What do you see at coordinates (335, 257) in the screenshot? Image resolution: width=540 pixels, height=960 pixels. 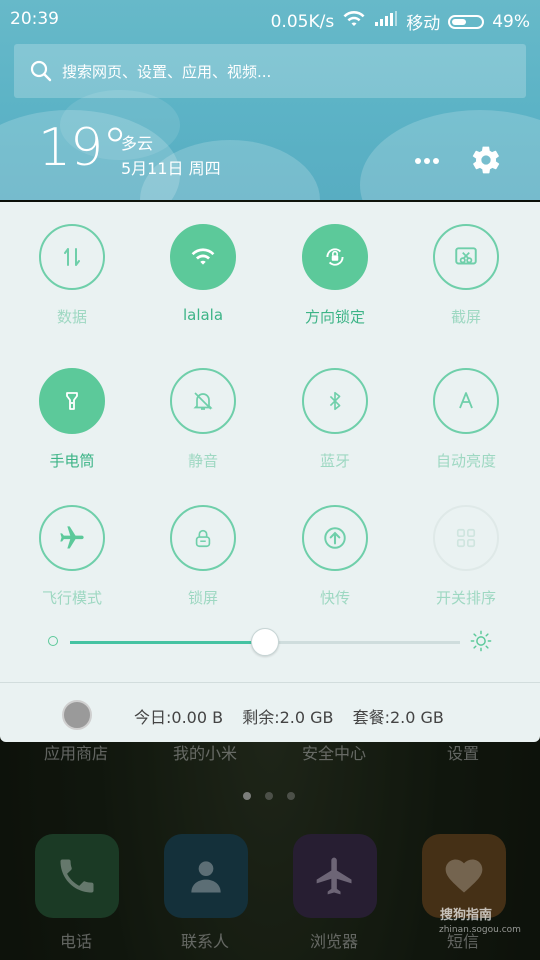 I see `rotation-lock-icon` at bounding box center [335, 257].